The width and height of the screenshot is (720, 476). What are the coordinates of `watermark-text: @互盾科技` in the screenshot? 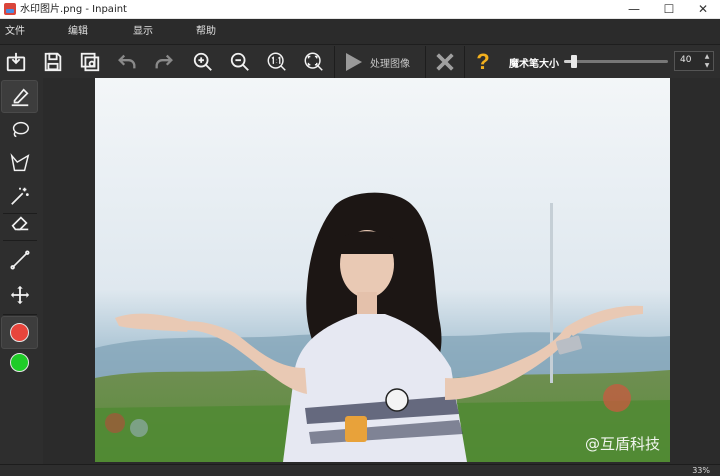 It's located at (622, 444).